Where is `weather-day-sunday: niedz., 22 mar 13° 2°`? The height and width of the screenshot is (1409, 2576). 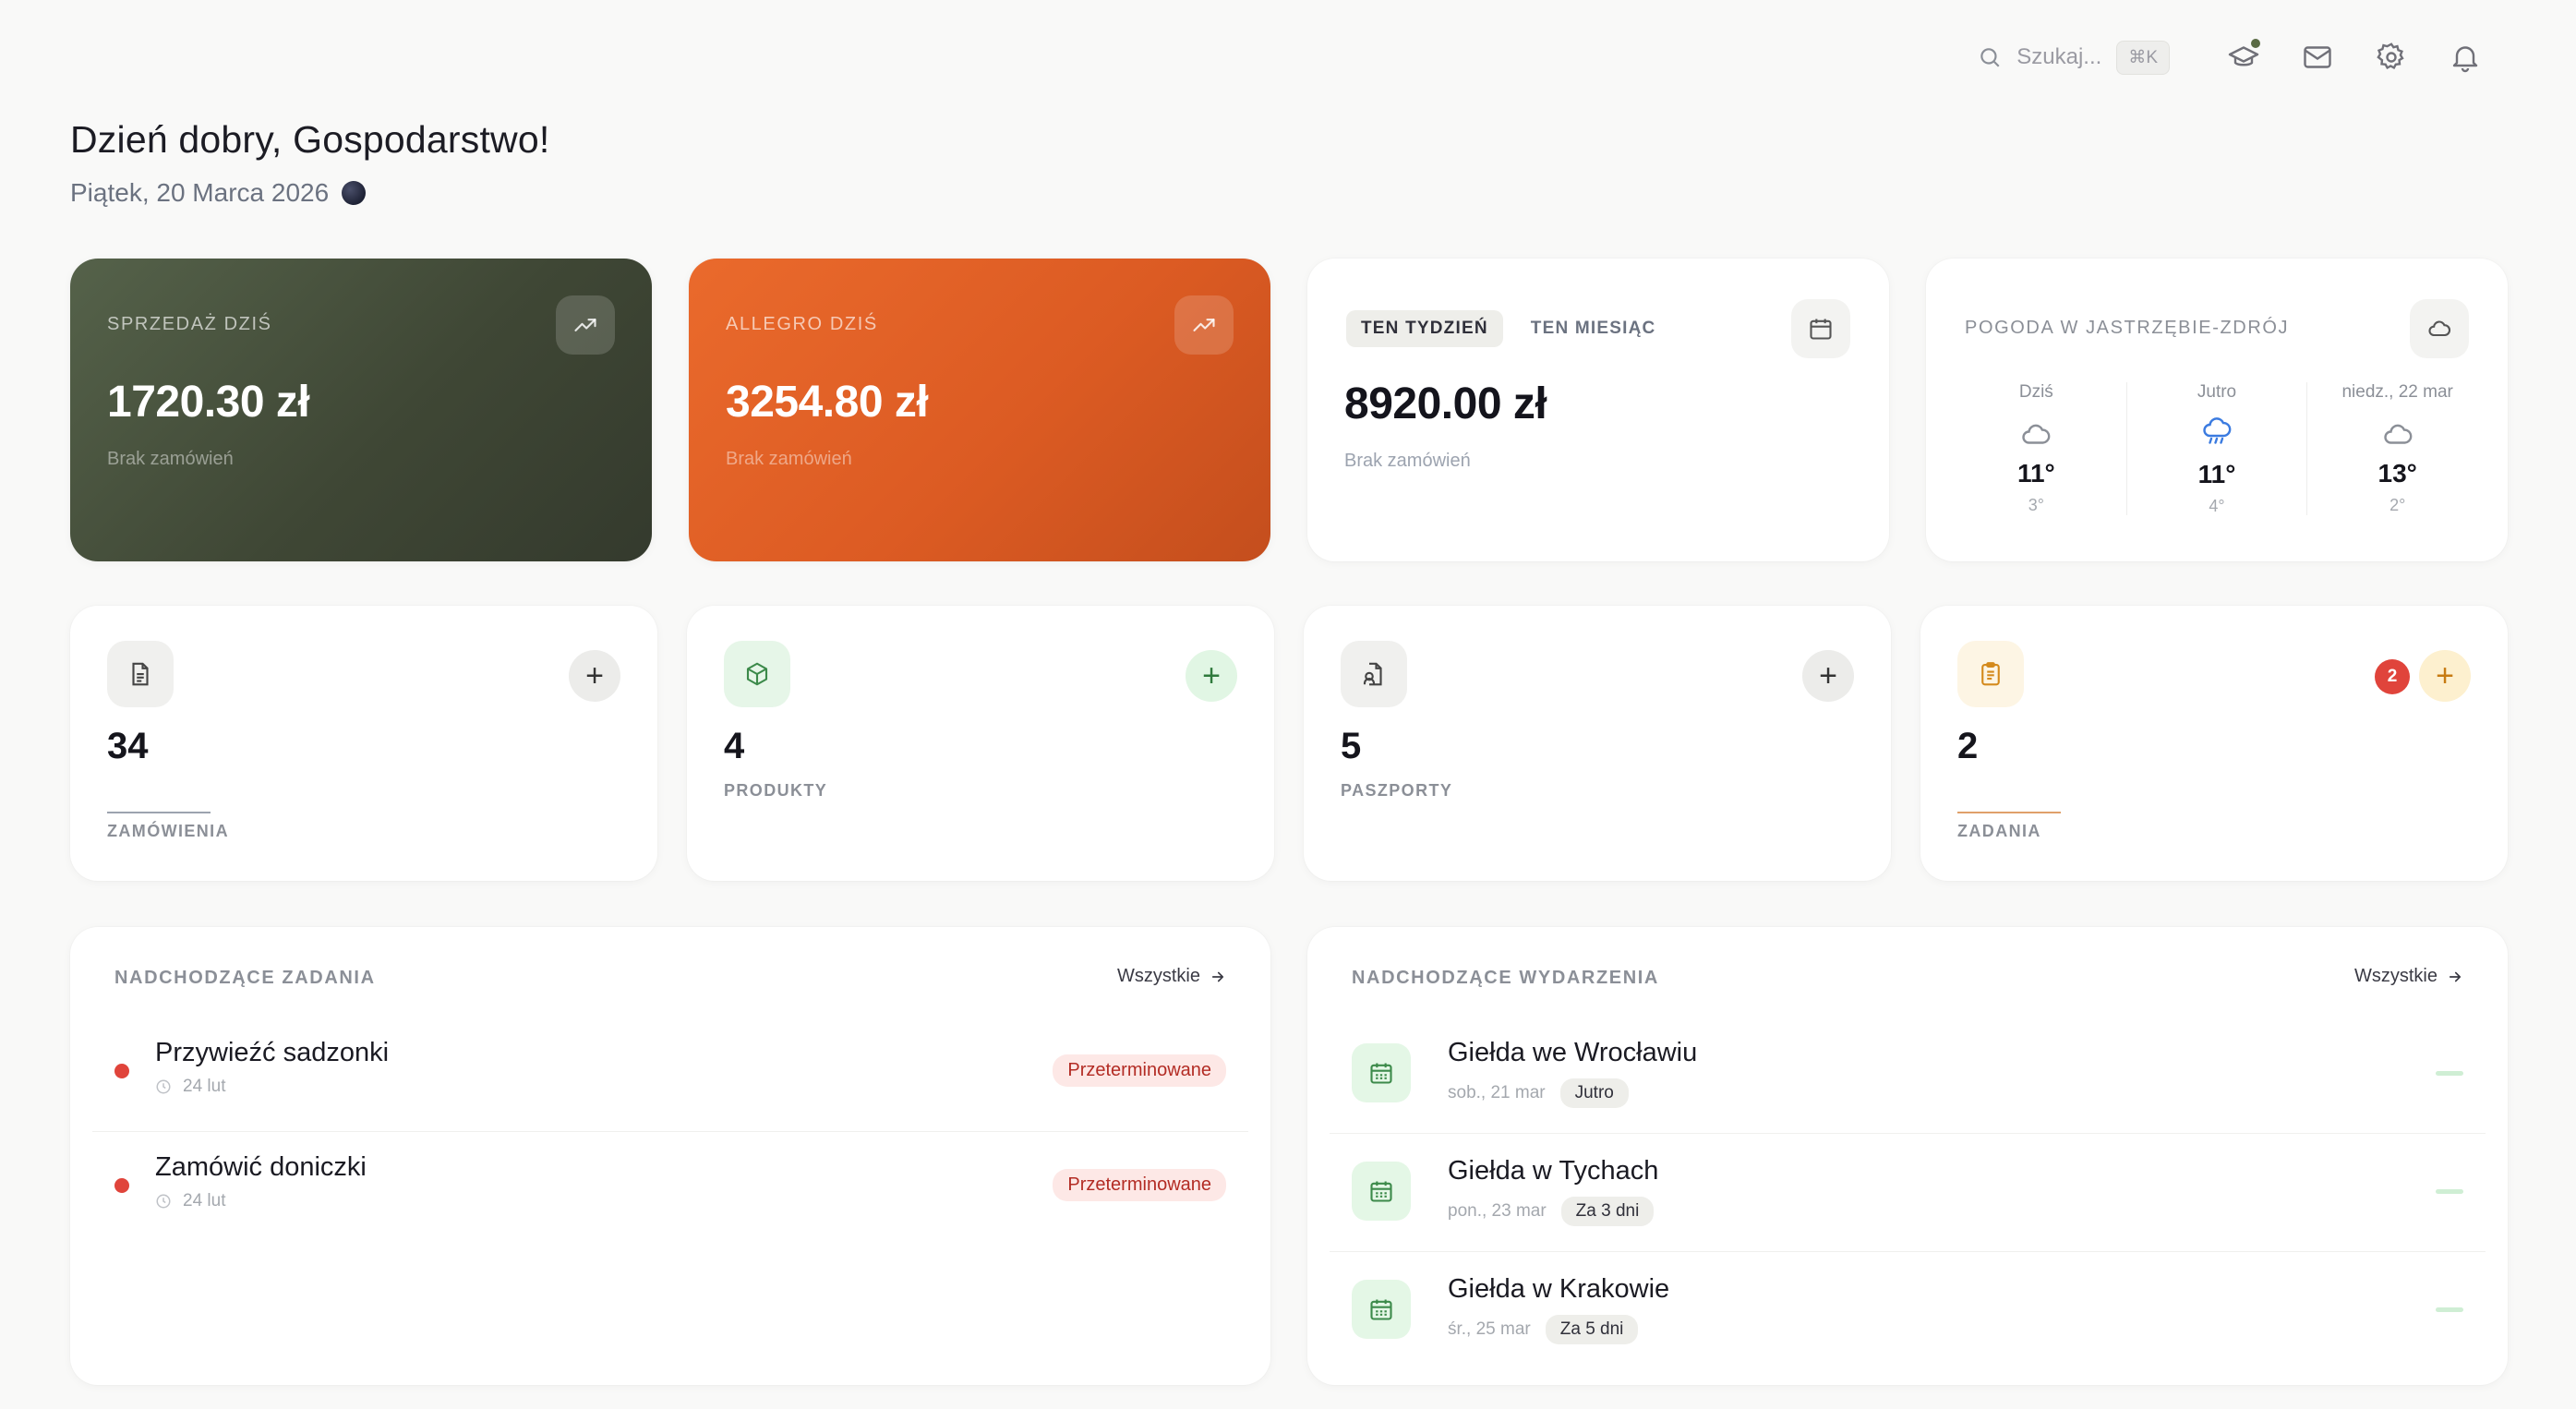
weather-day-sunday: niedz., 22 mar 13° 2° is located at coordinates (2397, 448).